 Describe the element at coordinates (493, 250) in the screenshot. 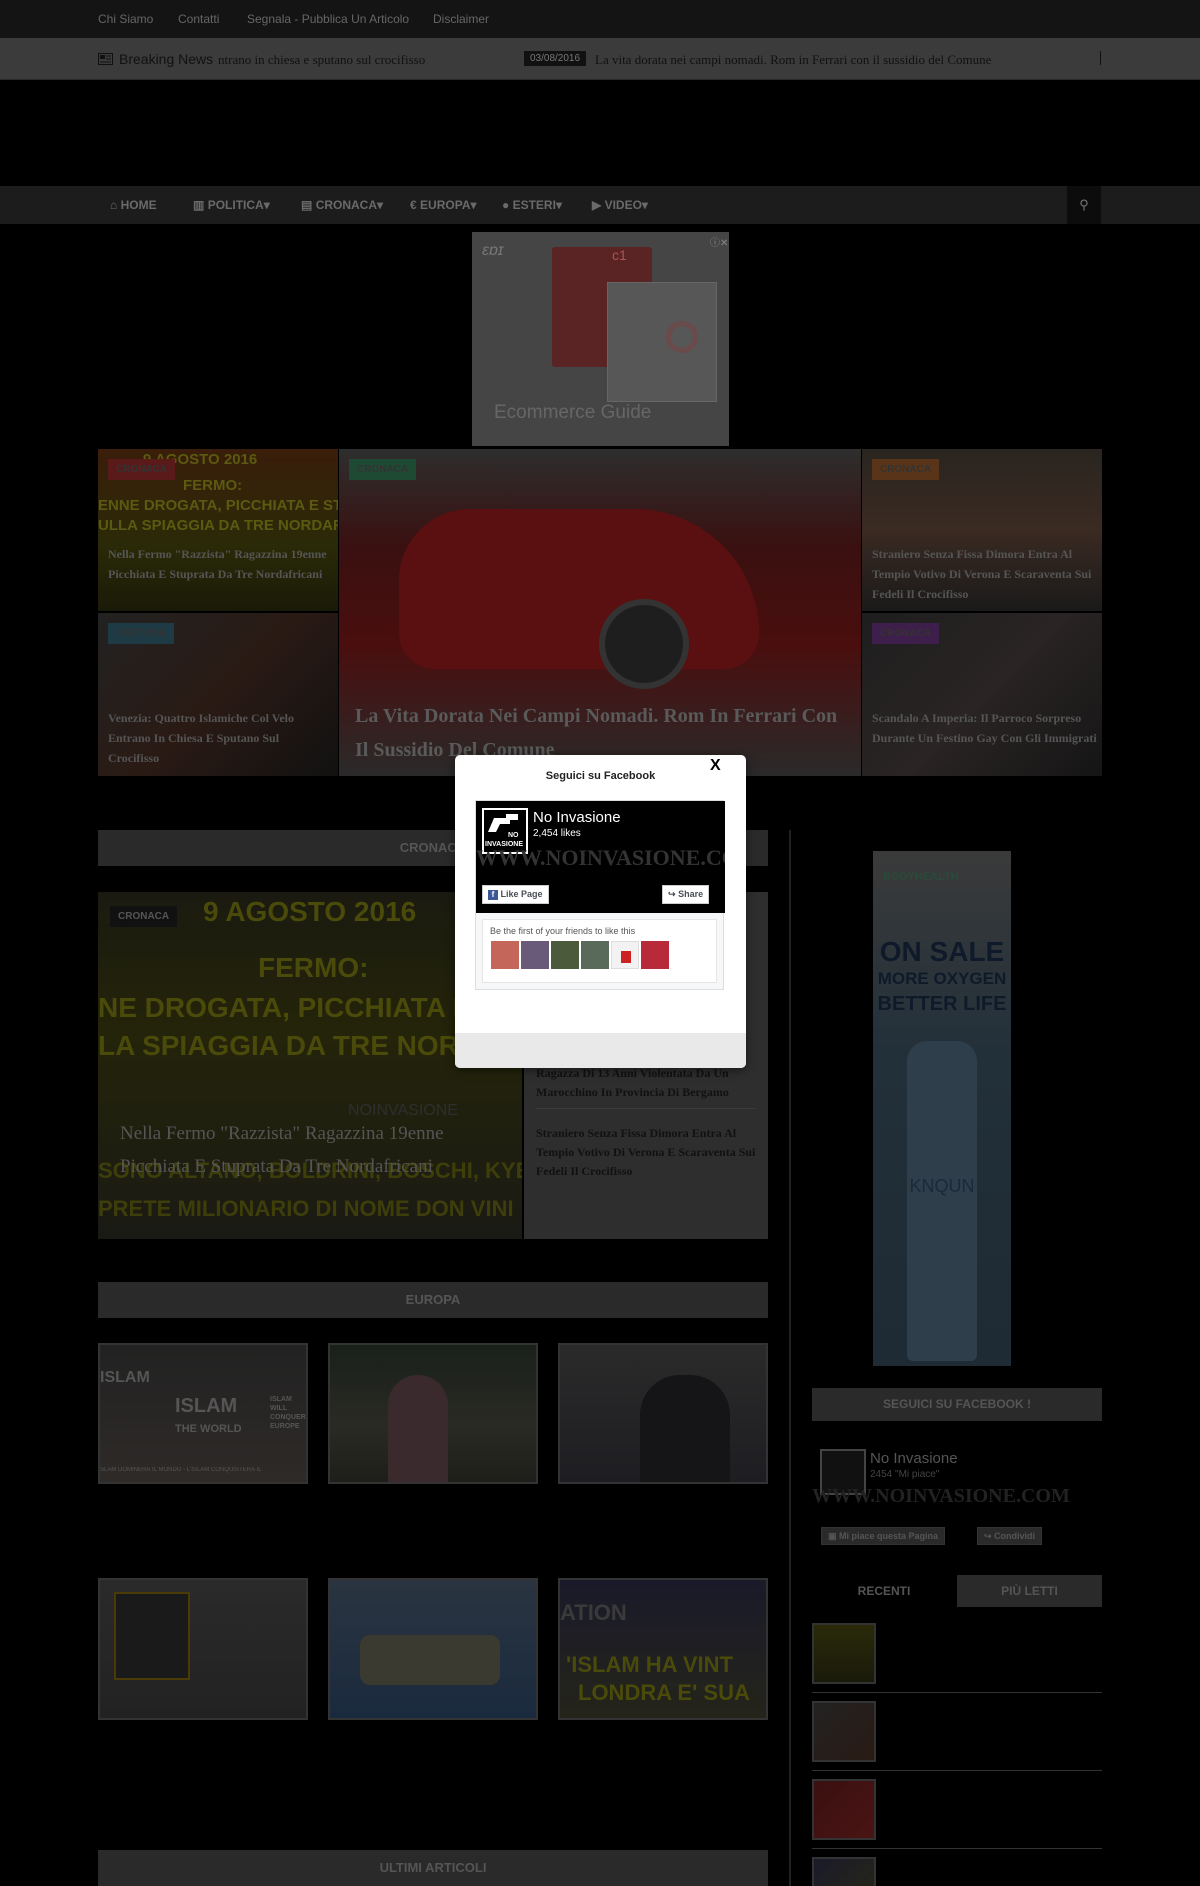

I see `ad-logo: ɛɒɪ` at that location.